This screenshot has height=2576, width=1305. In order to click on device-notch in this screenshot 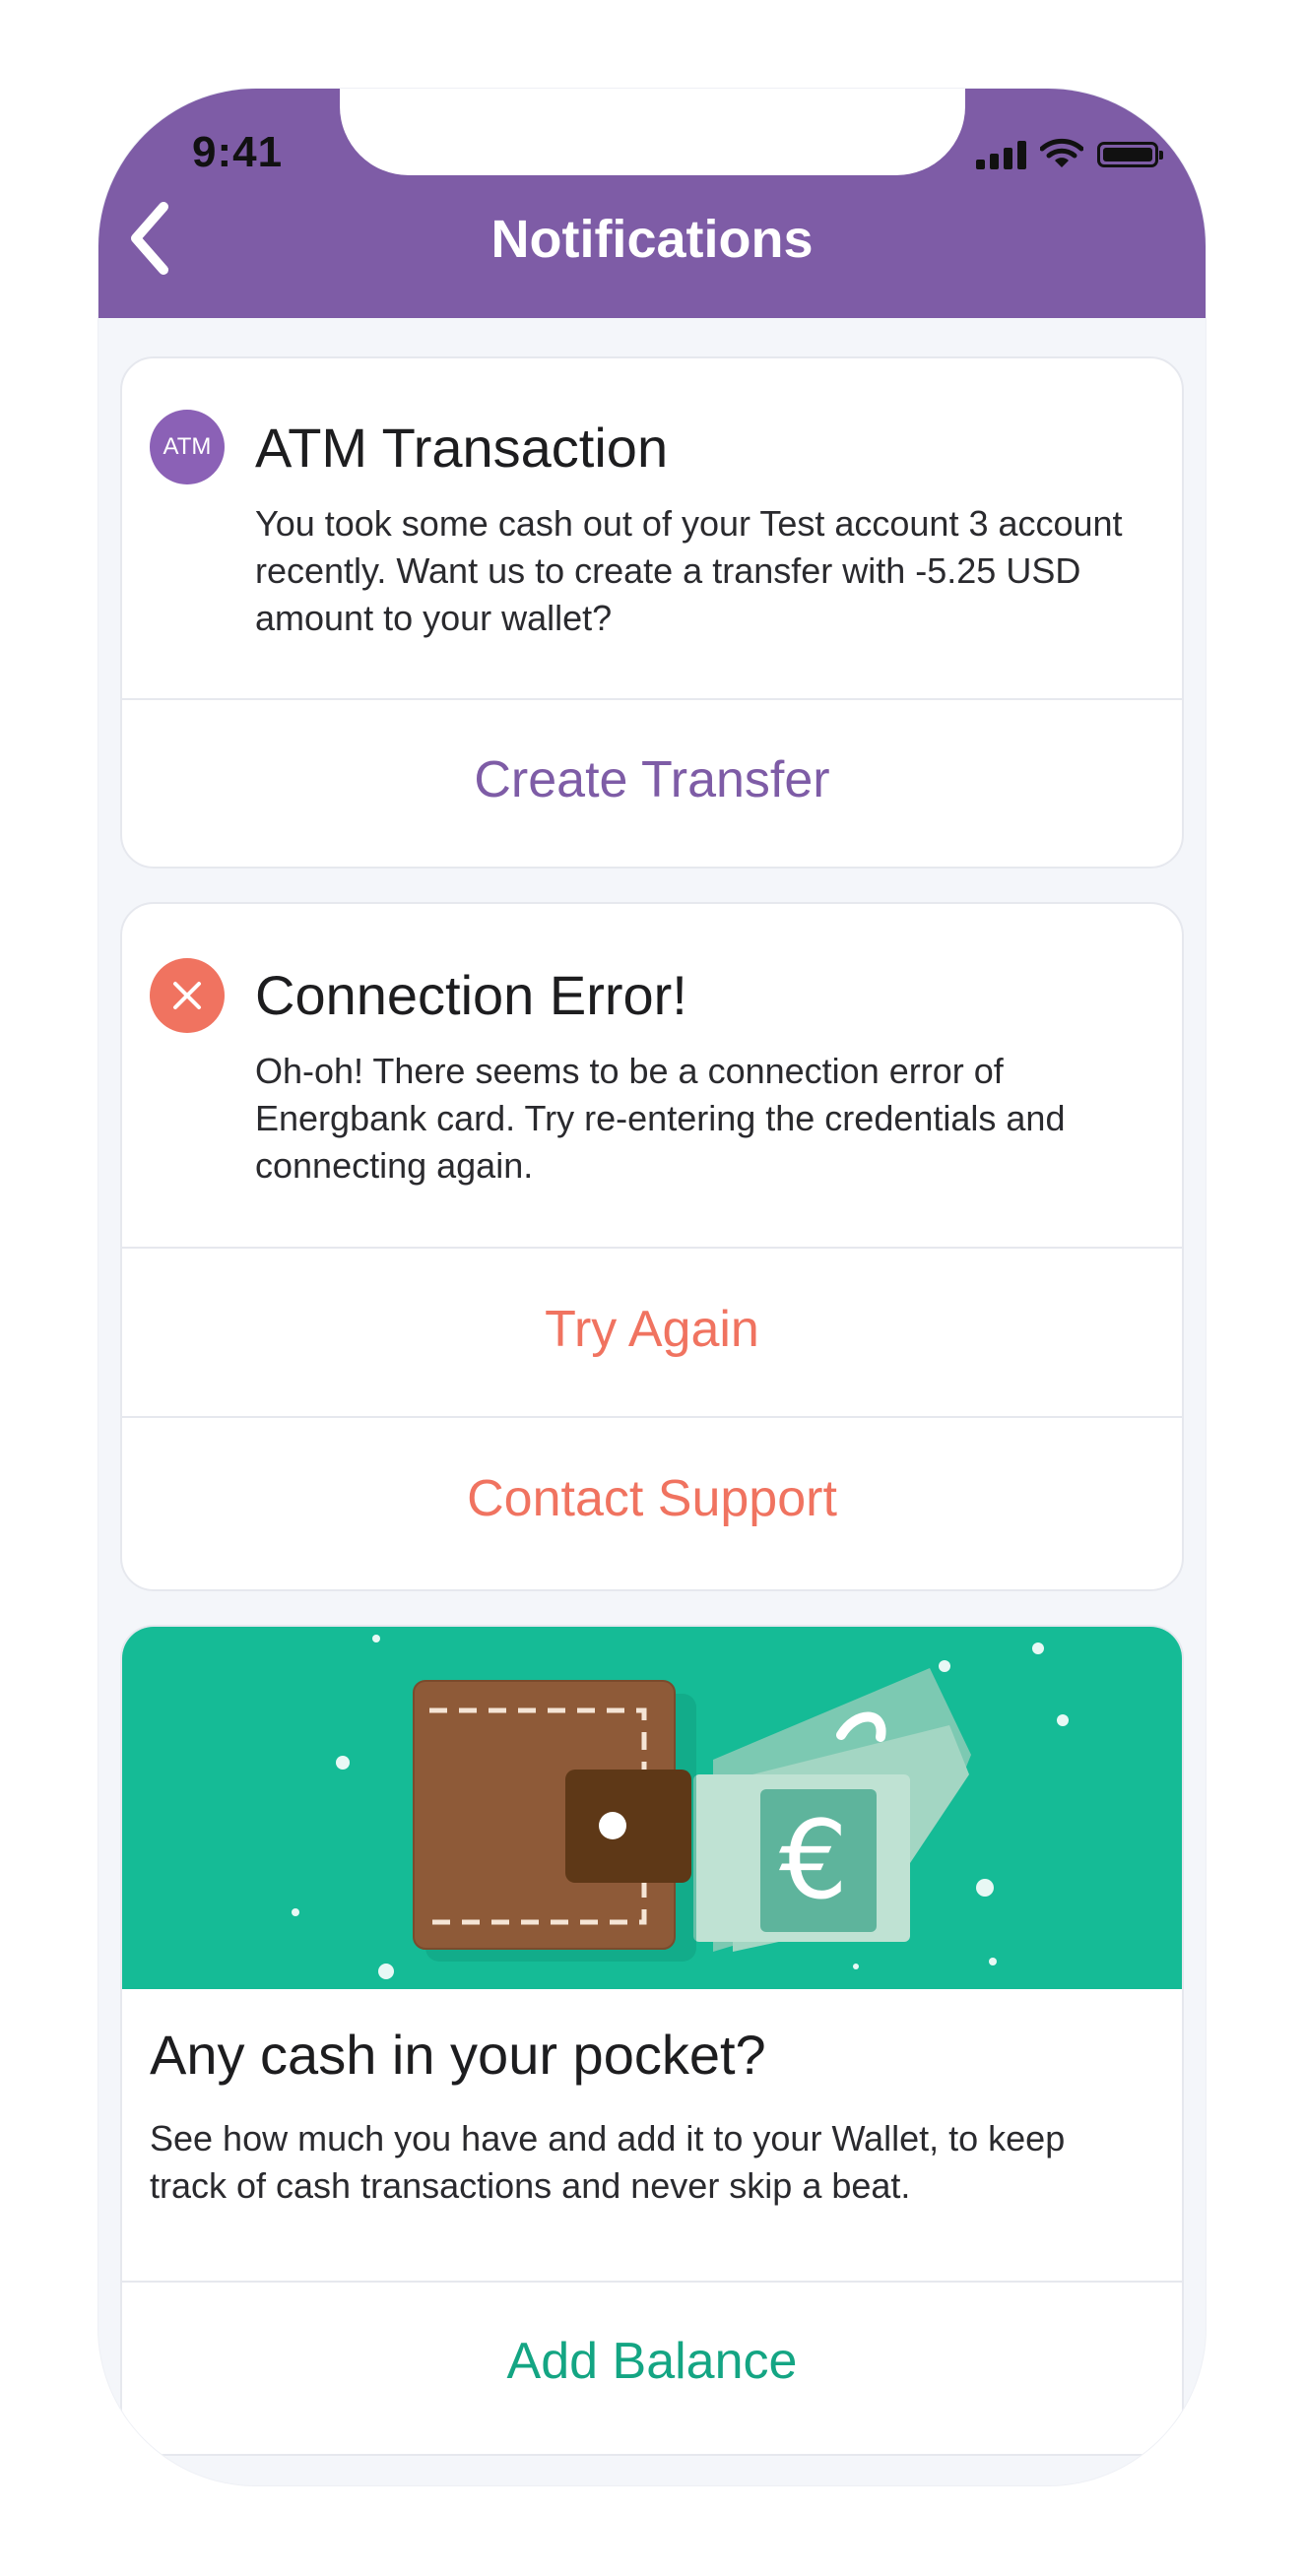, I will do `click(652, 132)`.